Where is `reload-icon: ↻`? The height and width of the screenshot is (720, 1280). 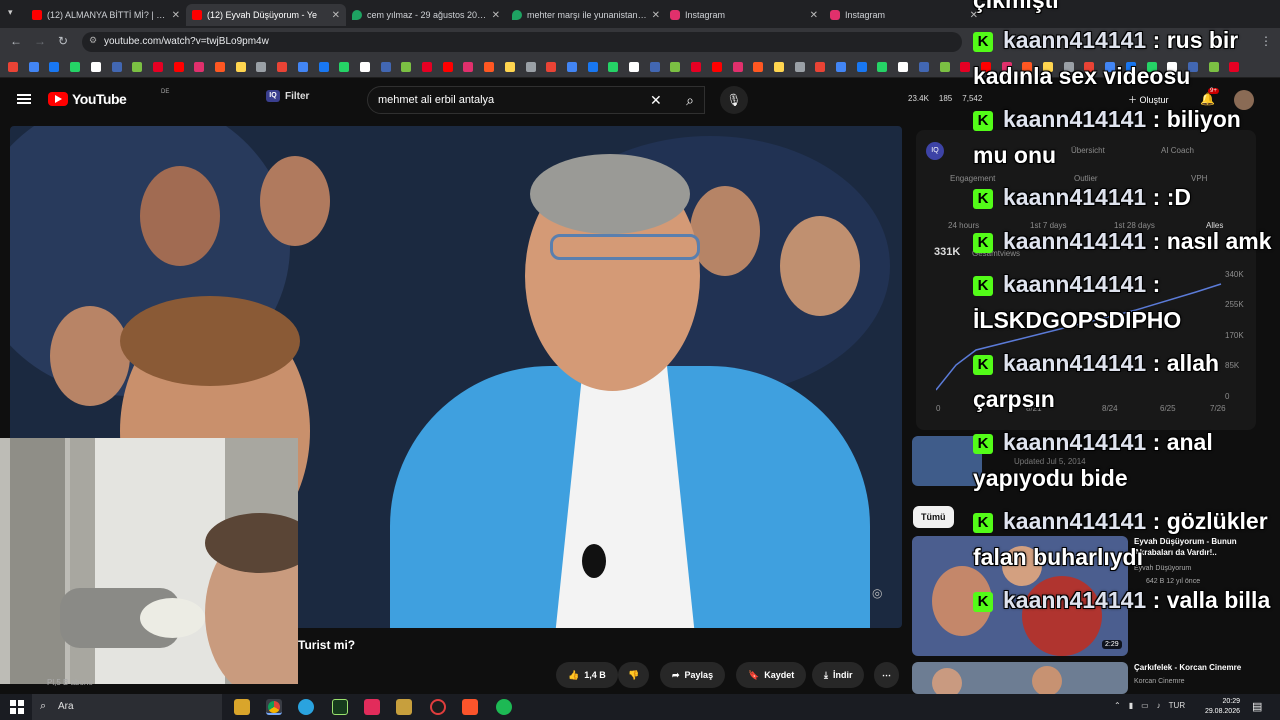
reload-icon: ↻ is located at coordinates (63, 41).